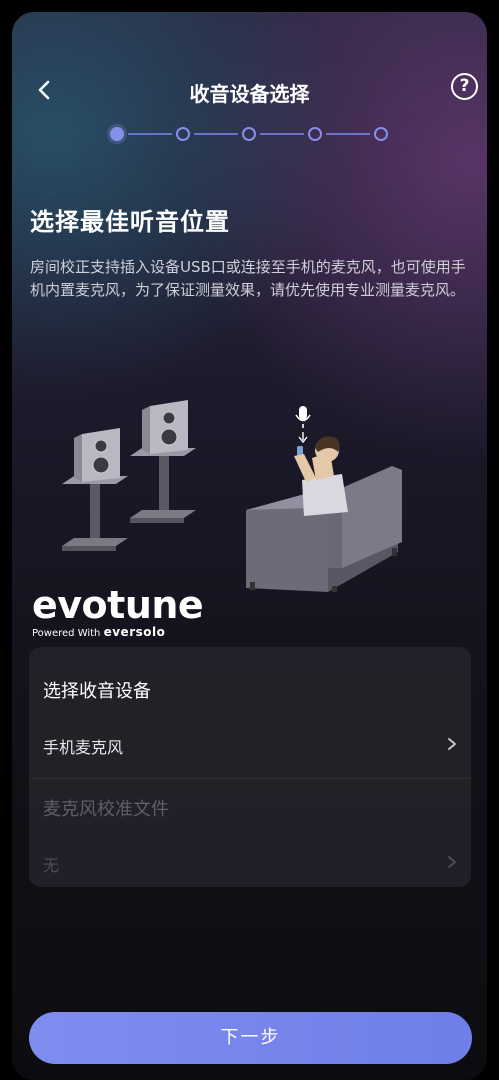 The image size is (499, 1080). I want to click on powered-prefix: Powered With, so click(66, 633).